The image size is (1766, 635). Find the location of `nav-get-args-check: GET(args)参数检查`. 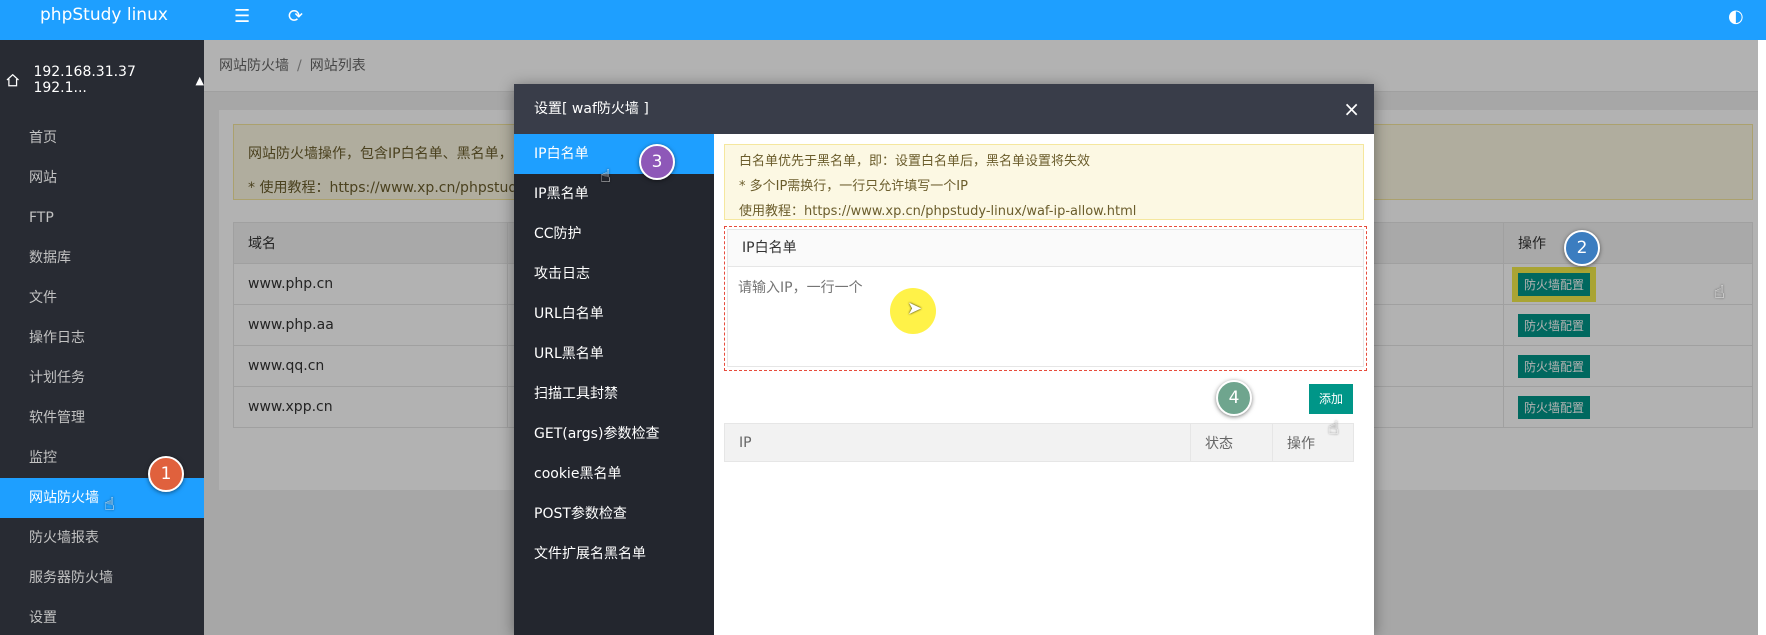

nav-get-args-check: GET(args)参数检查 is located at coordinates (614, 434).